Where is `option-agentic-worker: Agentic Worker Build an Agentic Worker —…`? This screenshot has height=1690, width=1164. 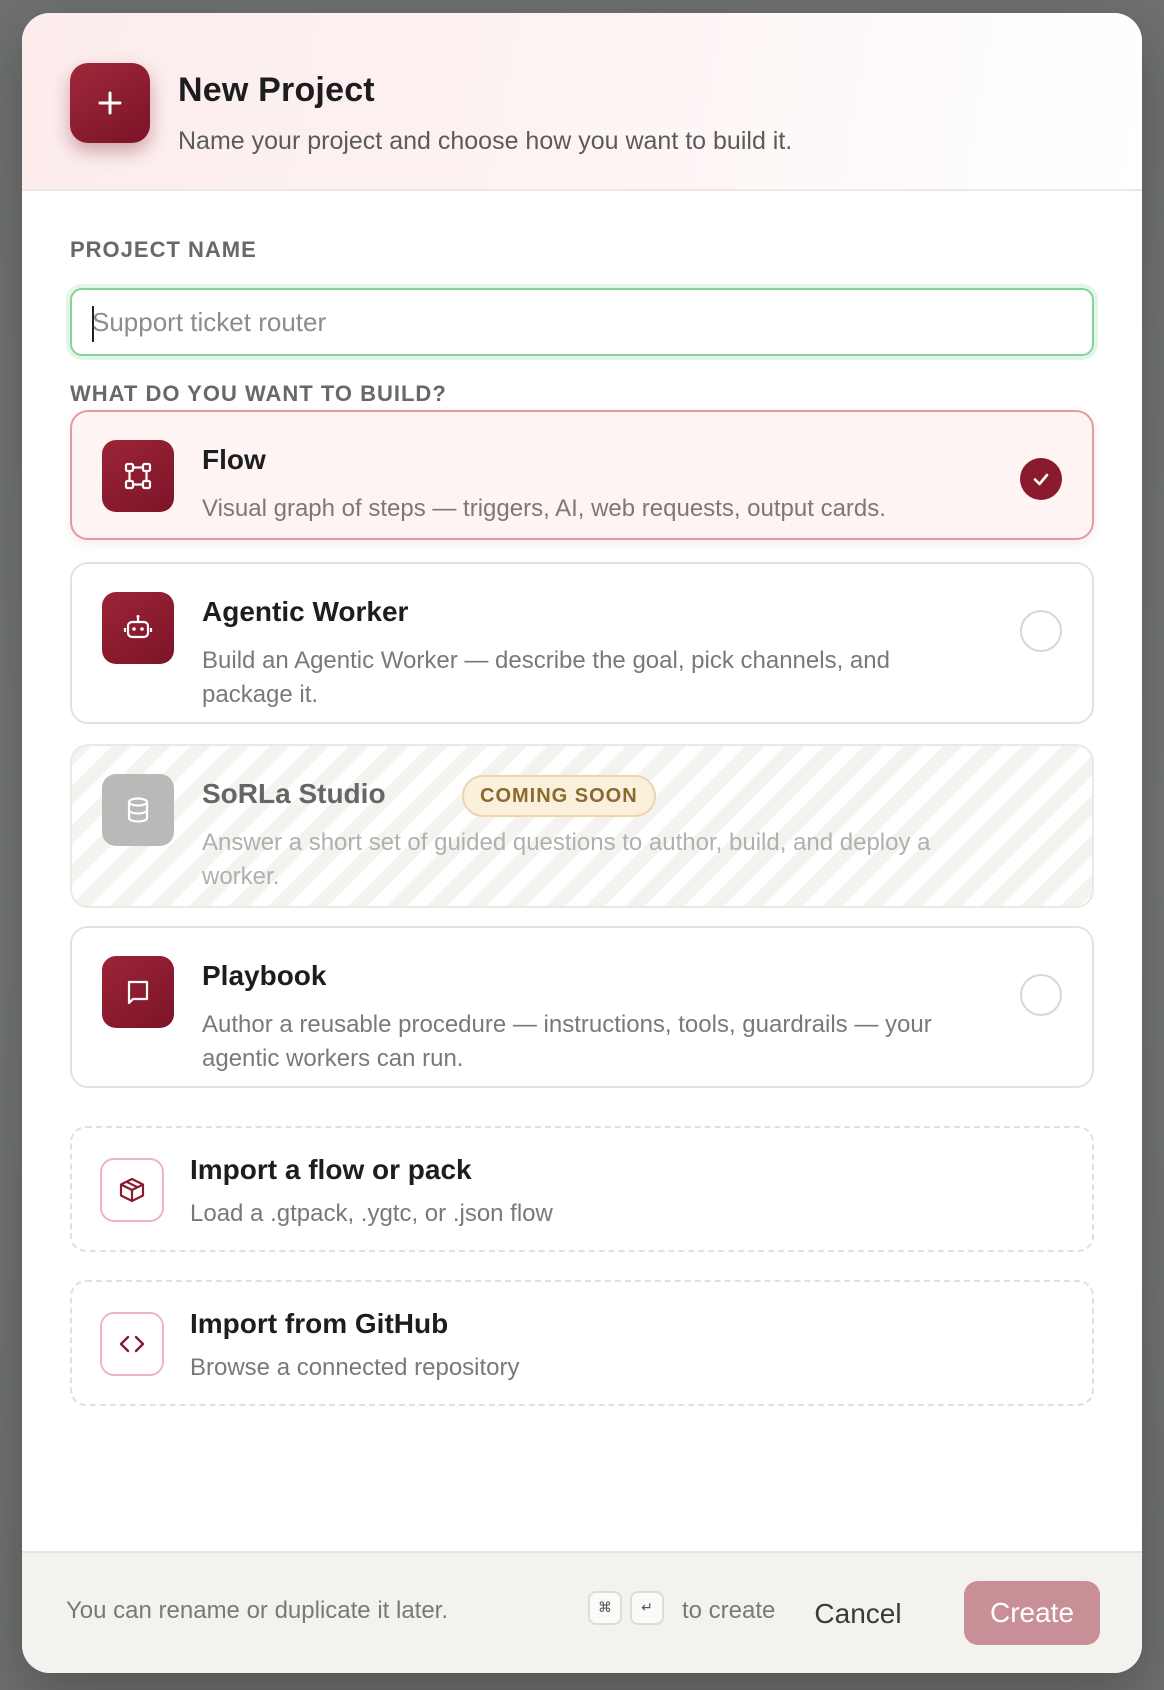 option-agentic-worker: Agentic Worker Build an Agentic Worker —… is located at coordinates (582, 643).